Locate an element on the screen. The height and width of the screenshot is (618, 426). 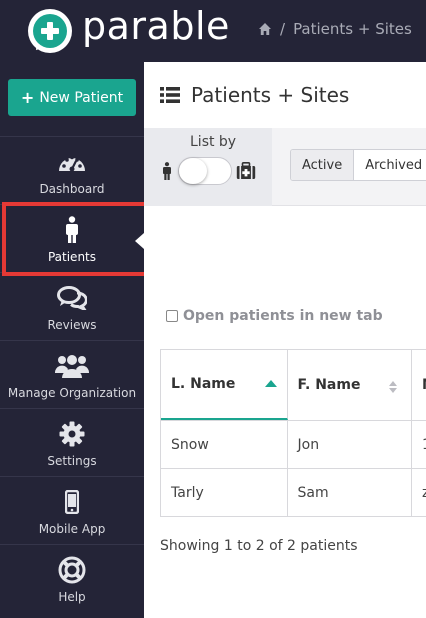
sidebar-item-help: Help is located at coordinates (72, 578).